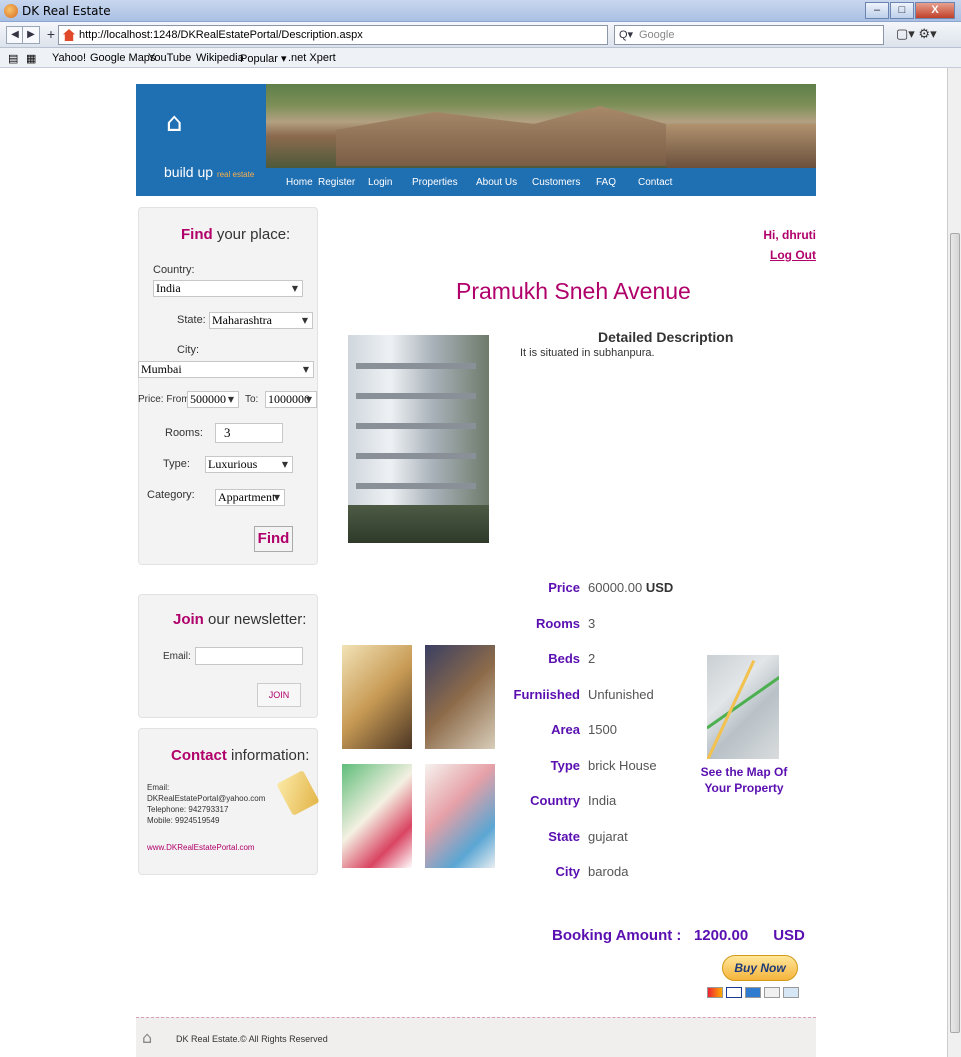  Describe the element at coordinates (778, 255) in the screenshot. I see `logout-link: Log Out` at that location.